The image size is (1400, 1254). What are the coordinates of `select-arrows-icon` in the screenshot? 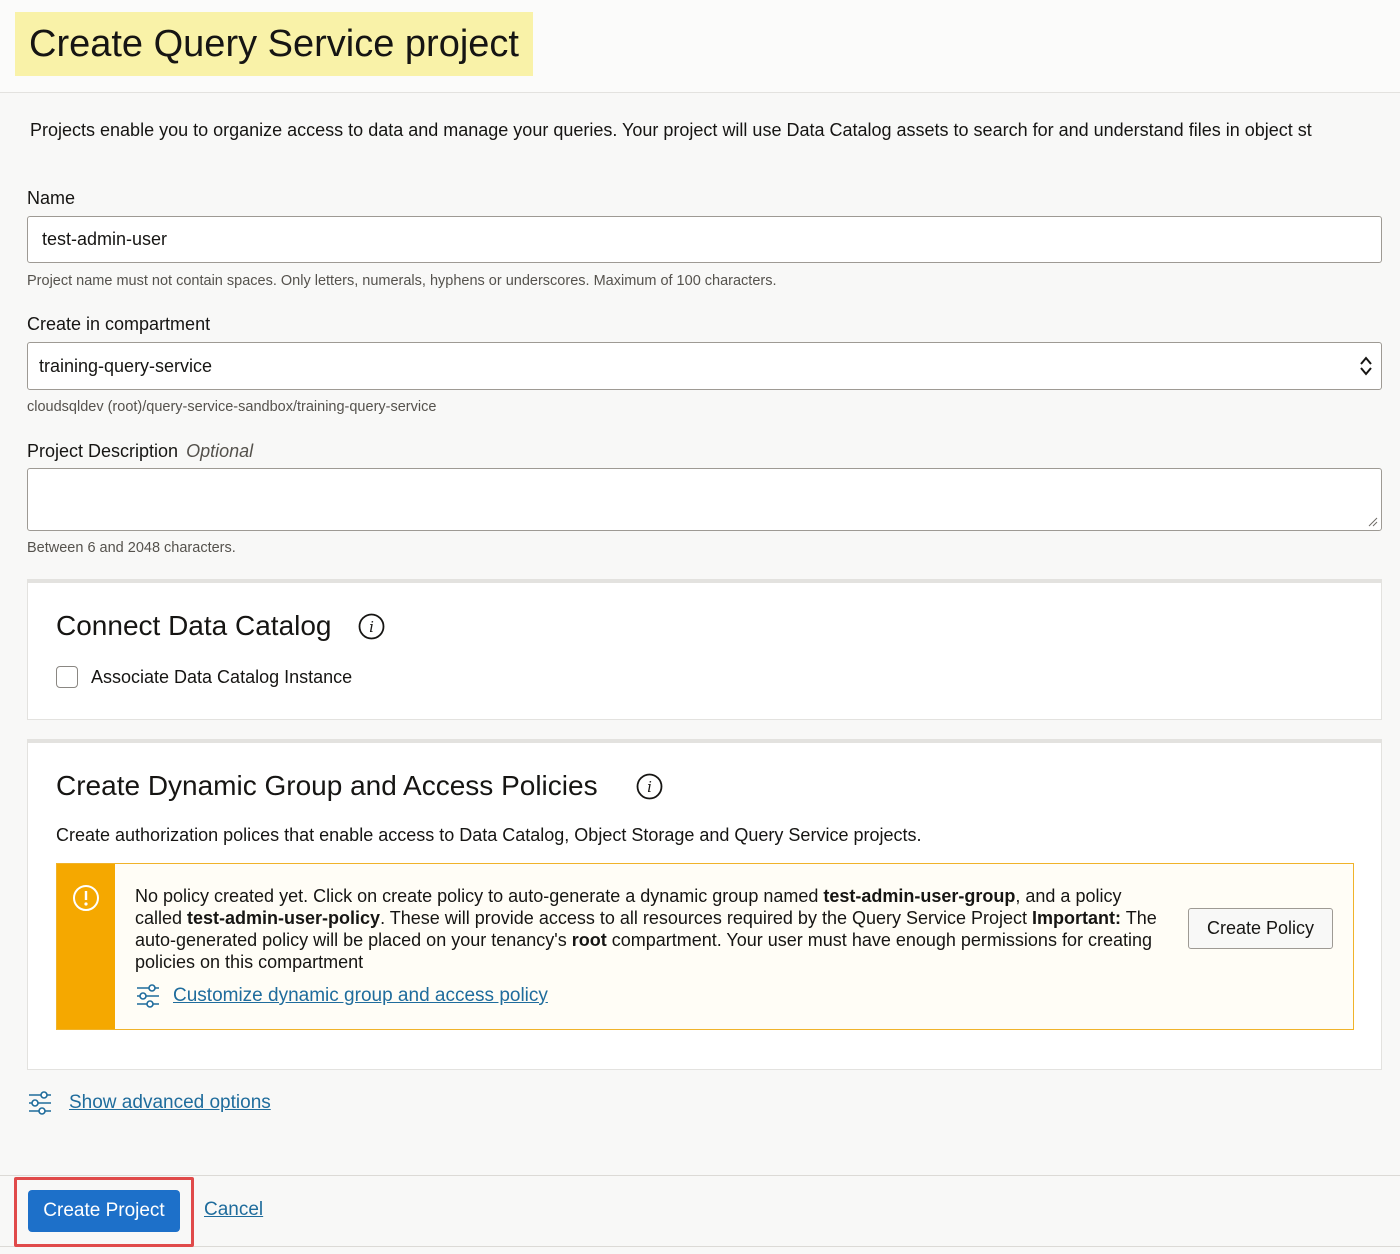 It's located at (1366, 366).